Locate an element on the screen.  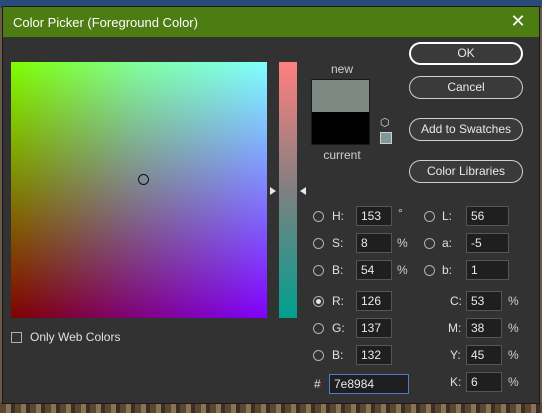
radio-h is located at coordinates (318, 216).